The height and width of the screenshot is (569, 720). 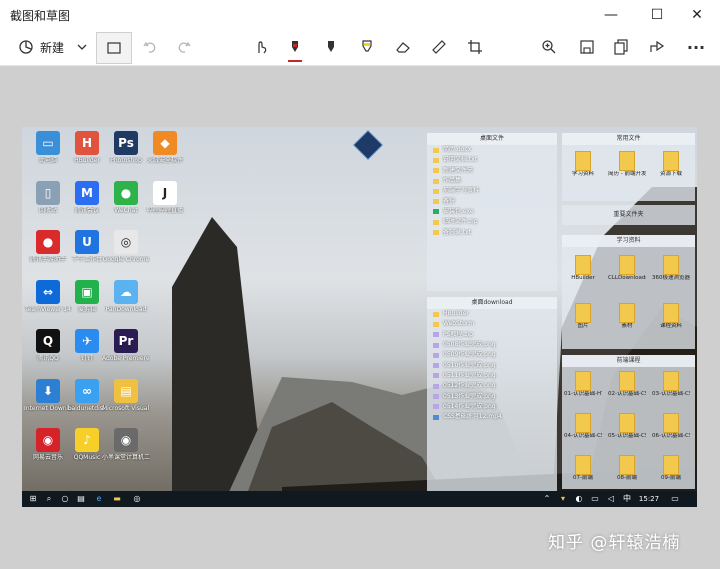 I want to click on search-icon: ⌕, so click(x=49, y=499).